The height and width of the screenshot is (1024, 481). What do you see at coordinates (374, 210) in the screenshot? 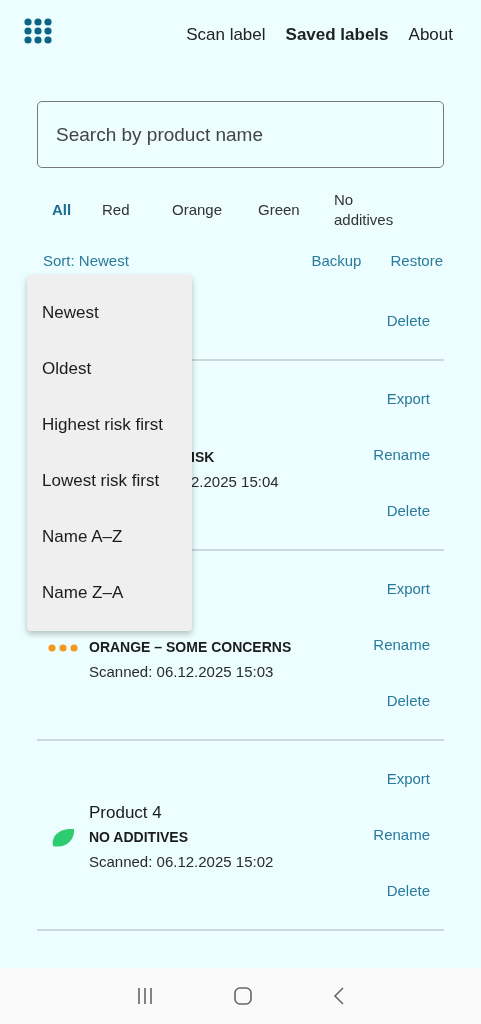
I see `filter-tab: No additives` at bounding box center [374, 210].